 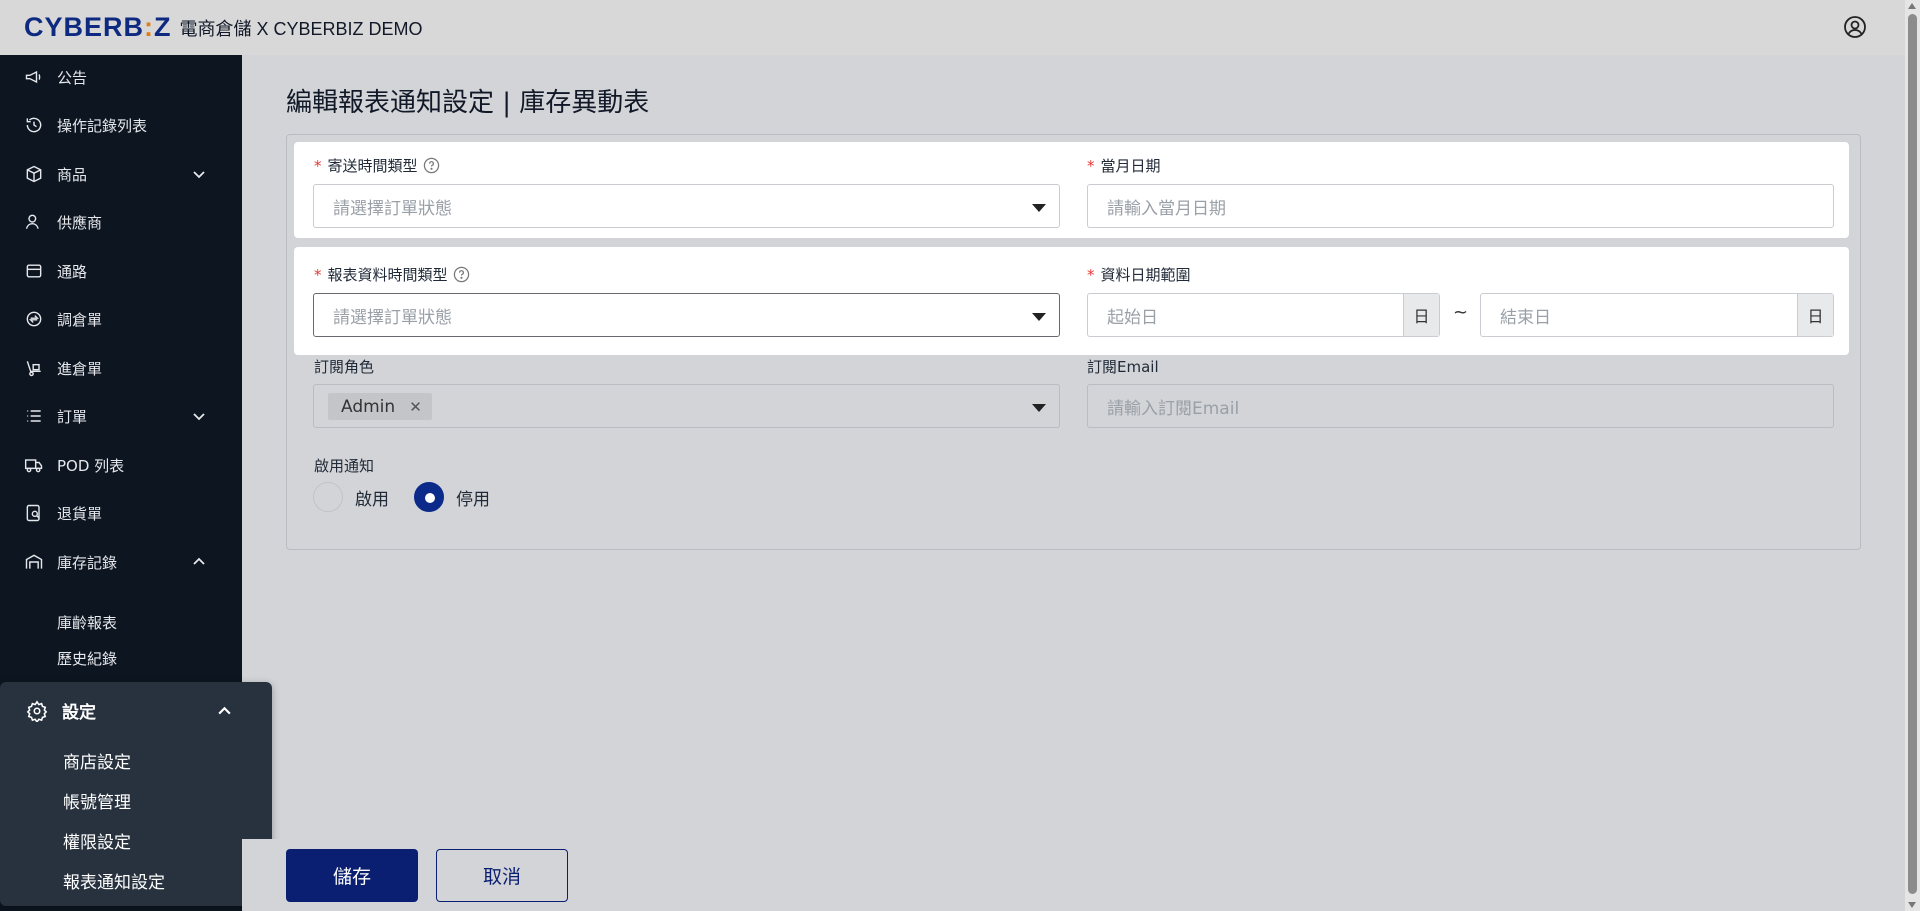 I want to click on save-button: 儲存, so click(x=352, y=875).